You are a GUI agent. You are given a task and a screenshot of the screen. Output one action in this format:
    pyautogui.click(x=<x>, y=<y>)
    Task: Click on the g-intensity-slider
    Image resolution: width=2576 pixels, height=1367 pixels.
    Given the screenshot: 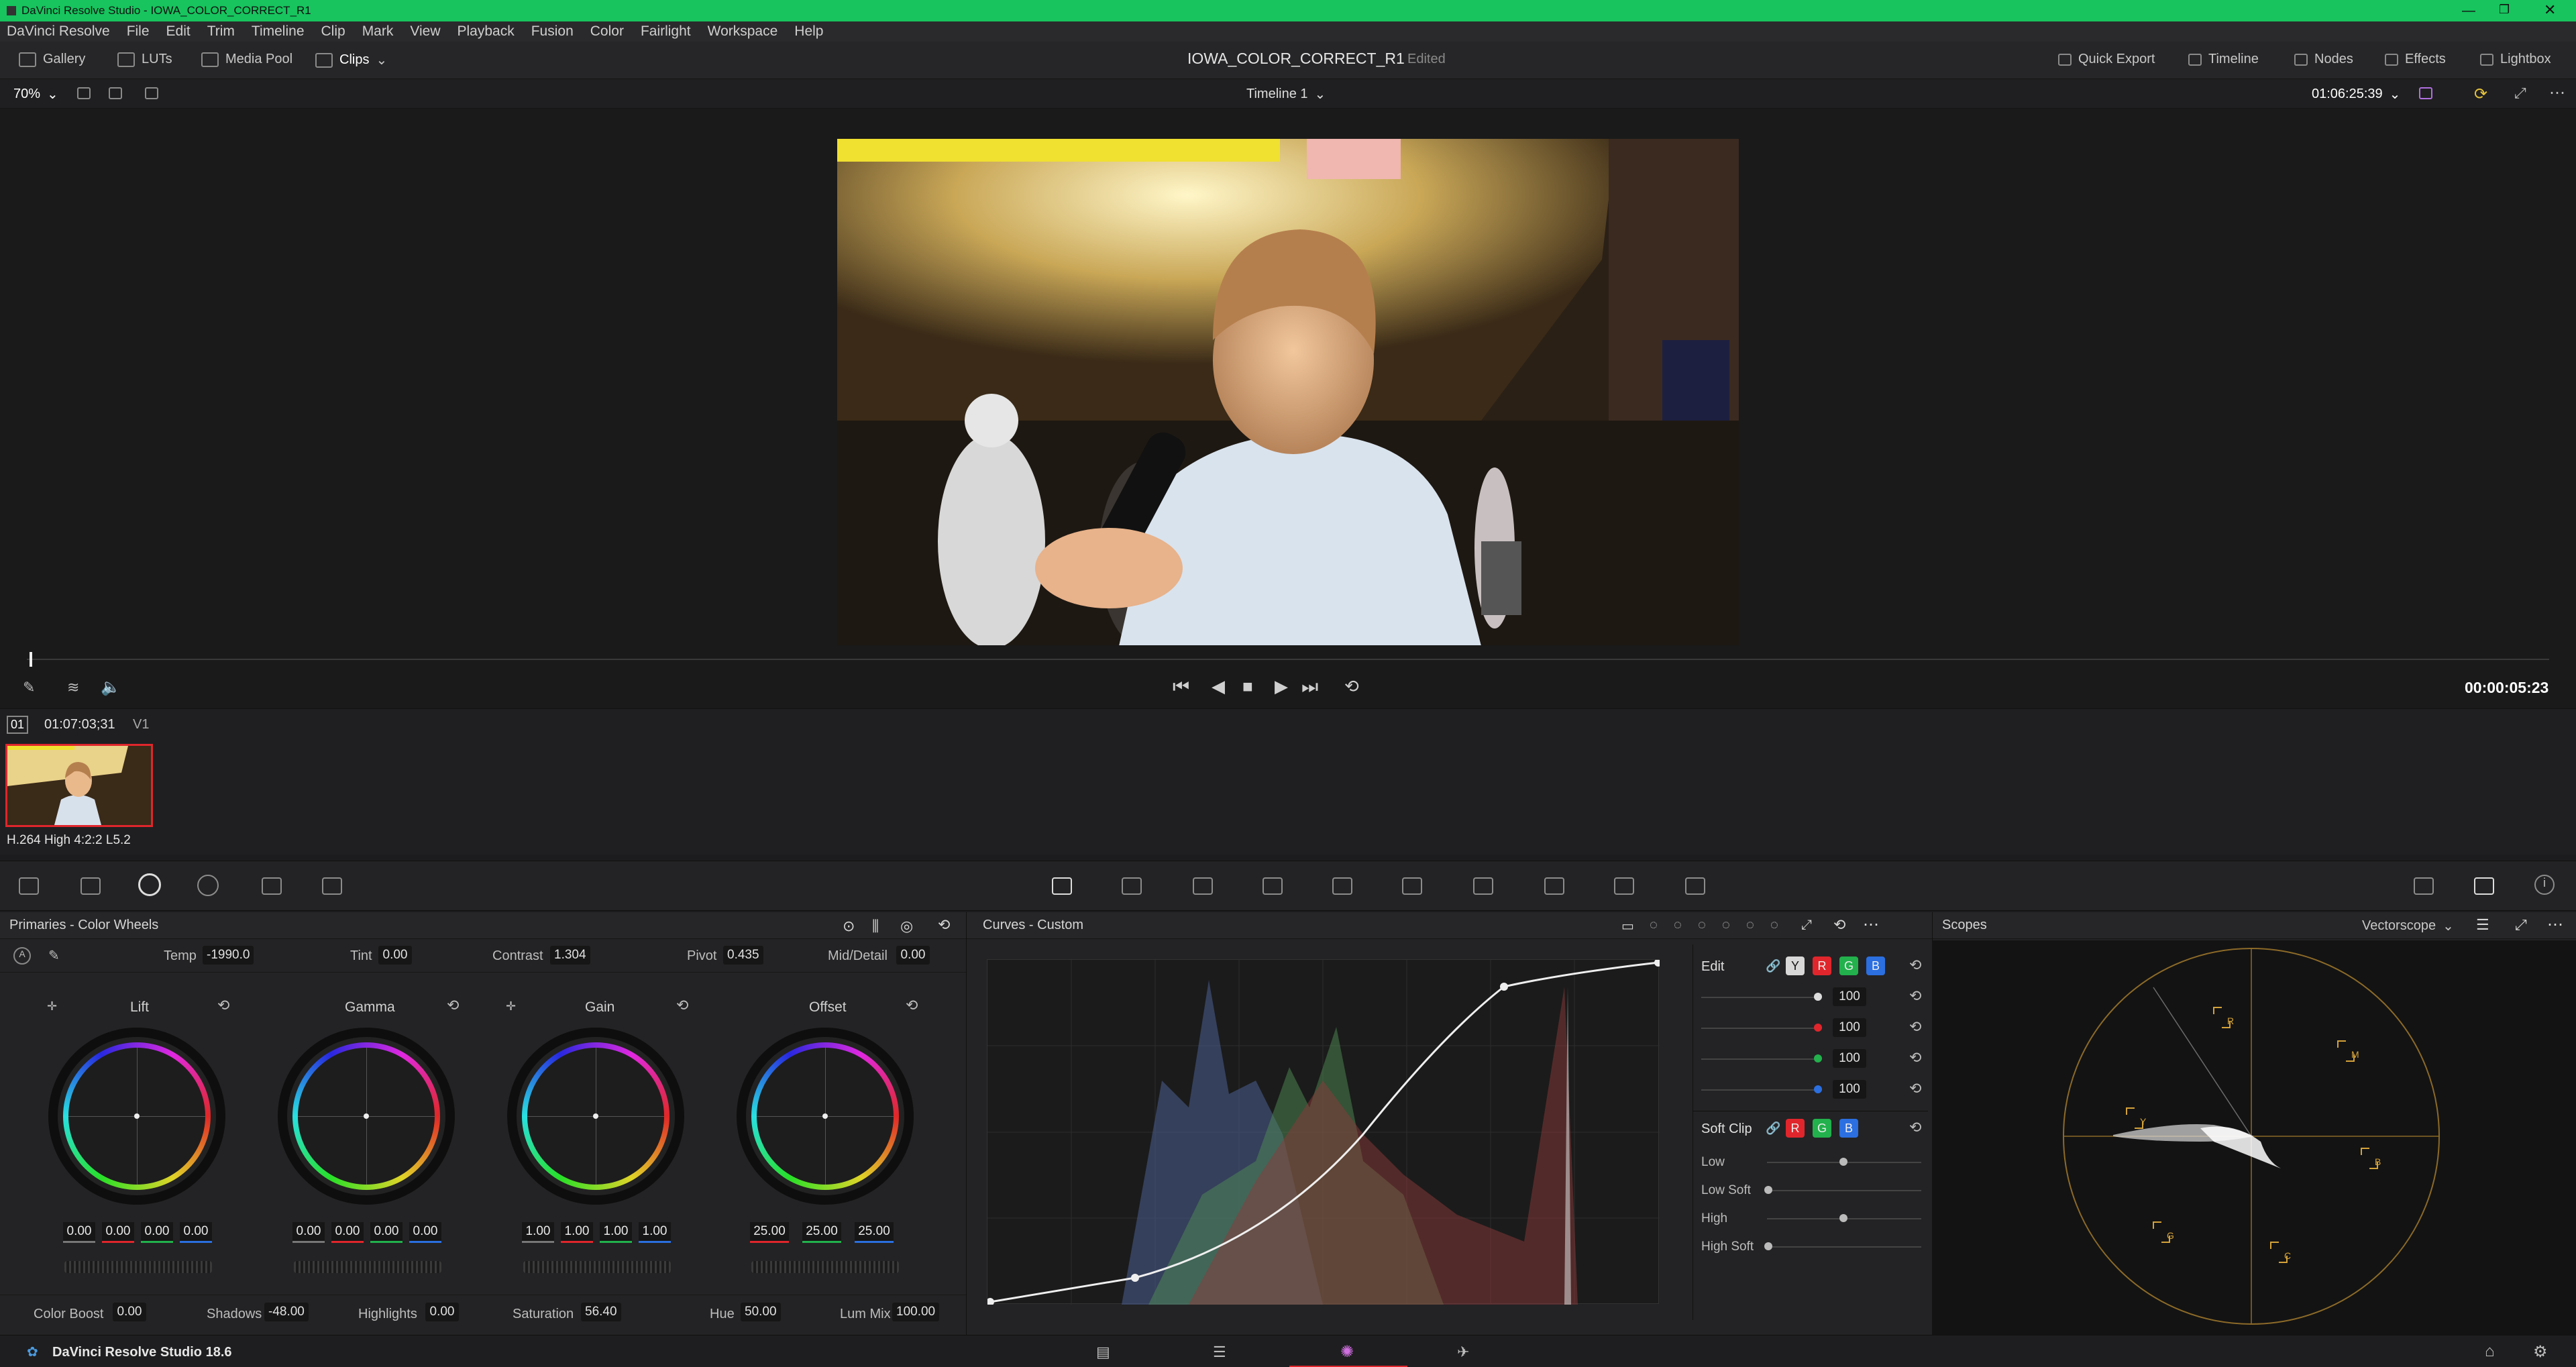 What is the action you would take?
    pyautogui.click(x=1761, y=1059)
    